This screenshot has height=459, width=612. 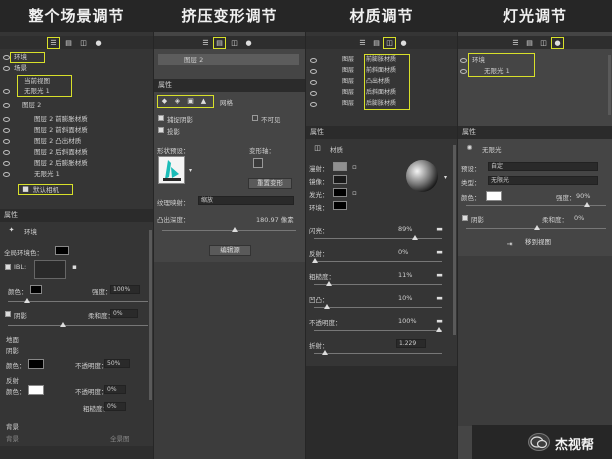 What do you see at coordinates (340, 192) in the screenshot?
I see `glow-swatch` at bounding box center [340, 192].